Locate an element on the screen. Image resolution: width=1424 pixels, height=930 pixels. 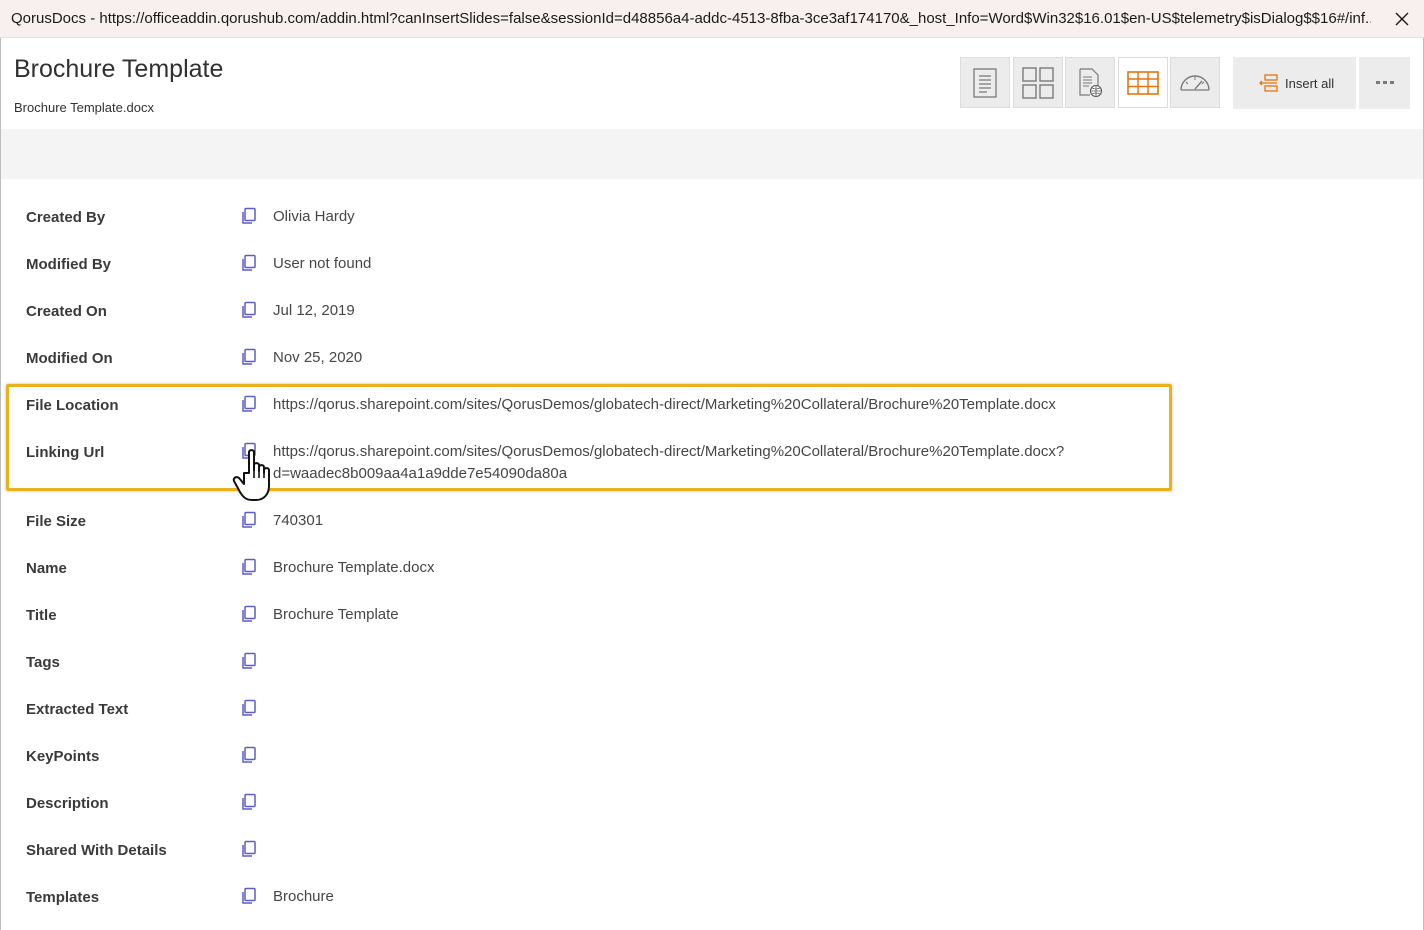
property-row: Name Brochure Template.docx is located at coordinates (601, 570).